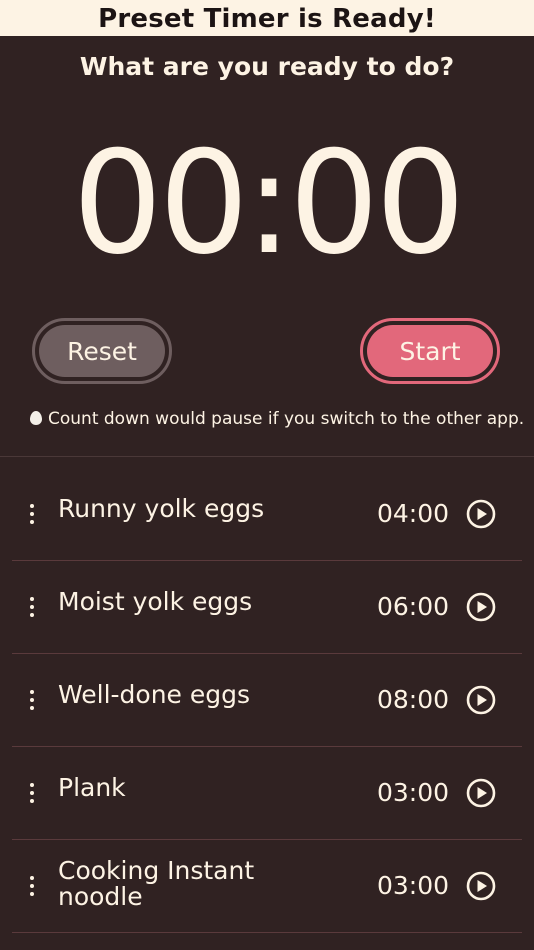 This screenshot has width=534, height=950. I want to click on preset-label: Plank, so click(92, 787).